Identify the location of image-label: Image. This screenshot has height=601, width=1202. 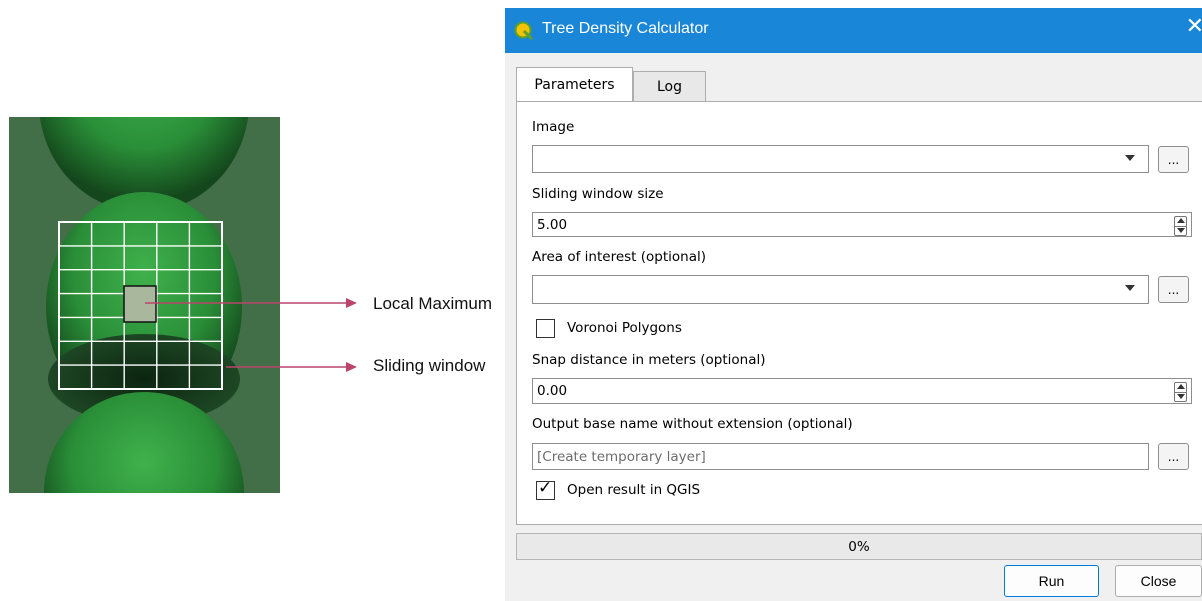
(553, 127).